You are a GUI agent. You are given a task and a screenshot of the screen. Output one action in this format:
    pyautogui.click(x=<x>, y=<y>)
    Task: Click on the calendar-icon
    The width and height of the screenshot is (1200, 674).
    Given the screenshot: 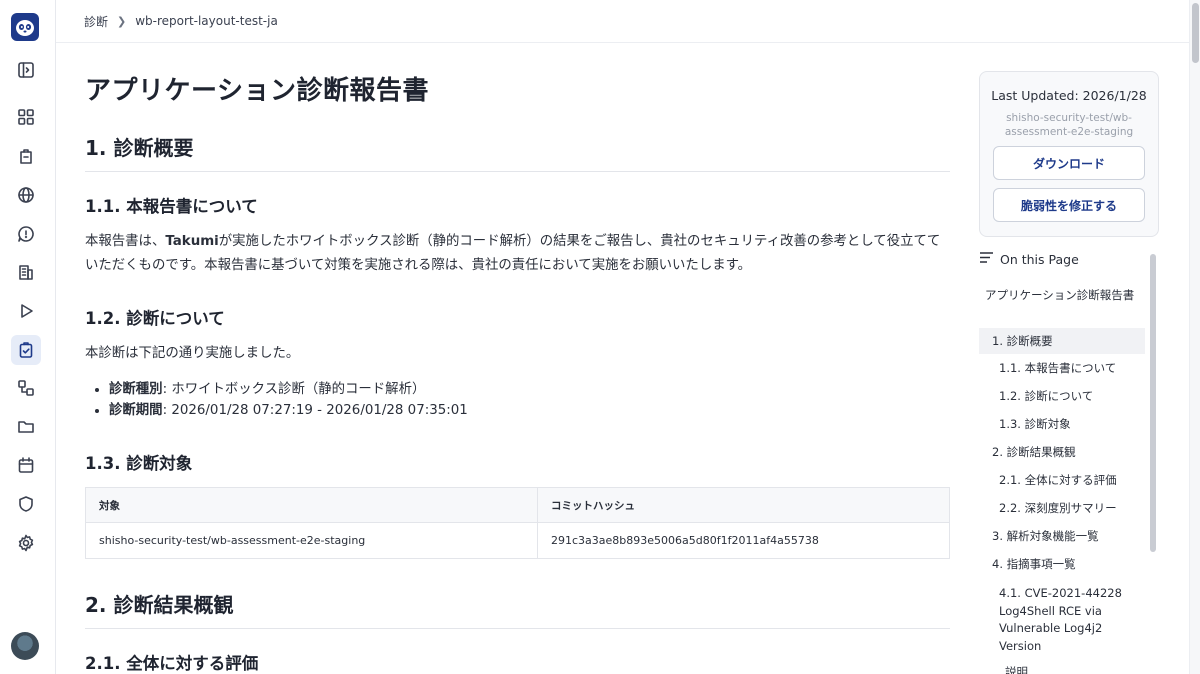 What is the action you would take?
    pyautogui.click(x=26, y=465)
    